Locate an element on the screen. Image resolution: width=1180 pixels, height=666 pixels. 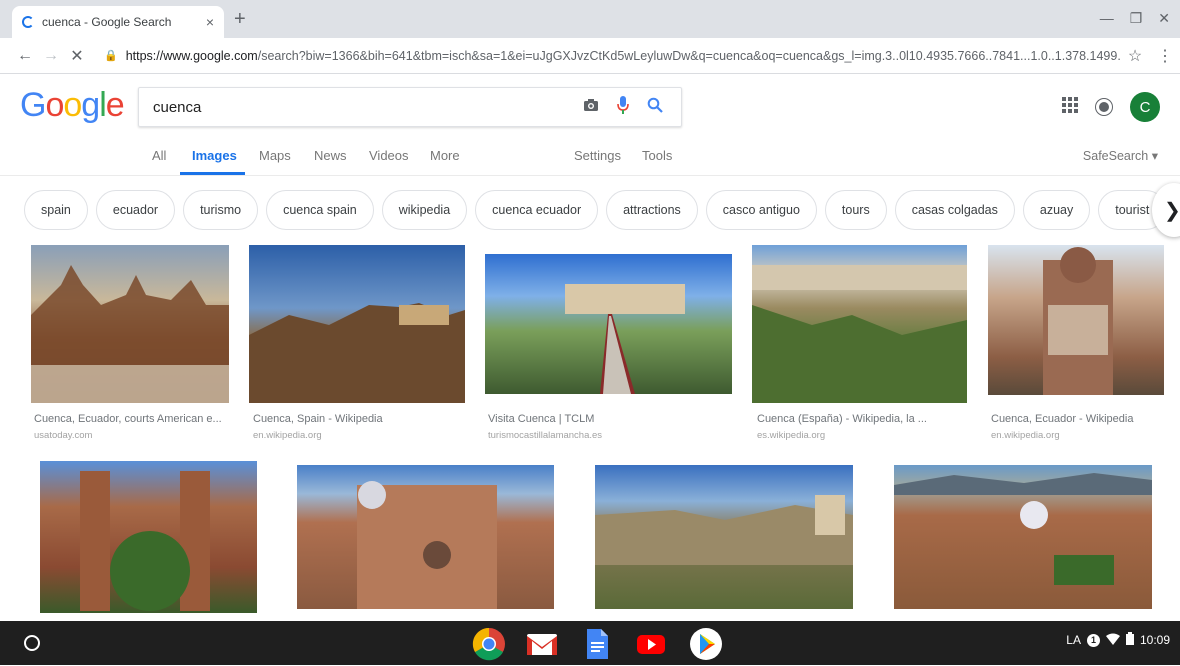
launcher-icon is located at coordinates (32, 643).